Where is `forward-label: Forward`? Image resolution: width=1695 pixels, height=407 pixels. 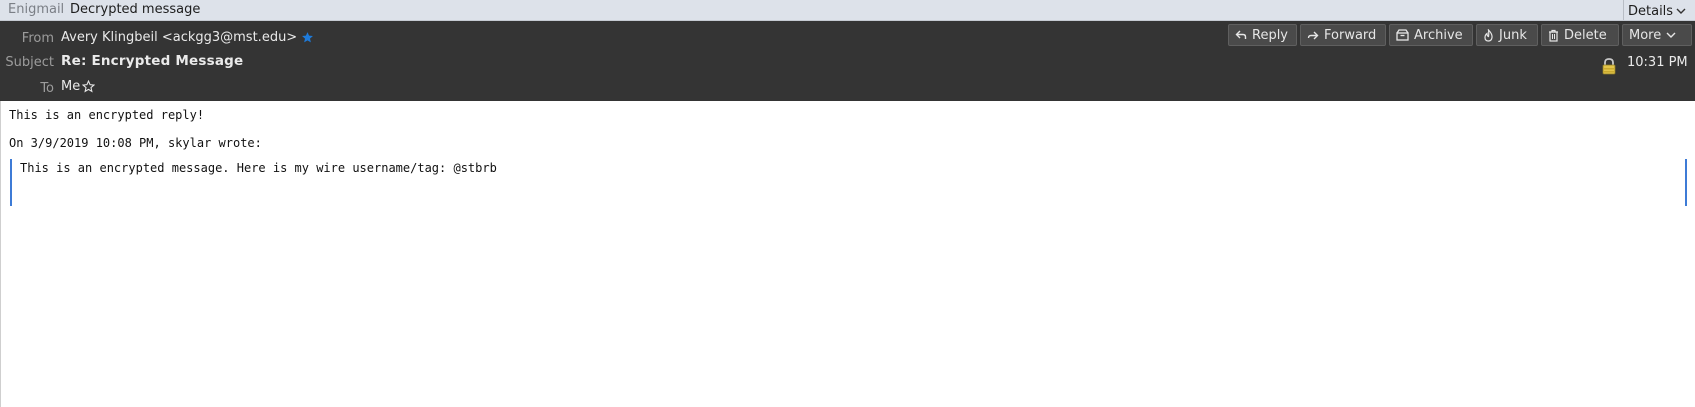
forward-label: Forward is located at coordinates (1350, 35).